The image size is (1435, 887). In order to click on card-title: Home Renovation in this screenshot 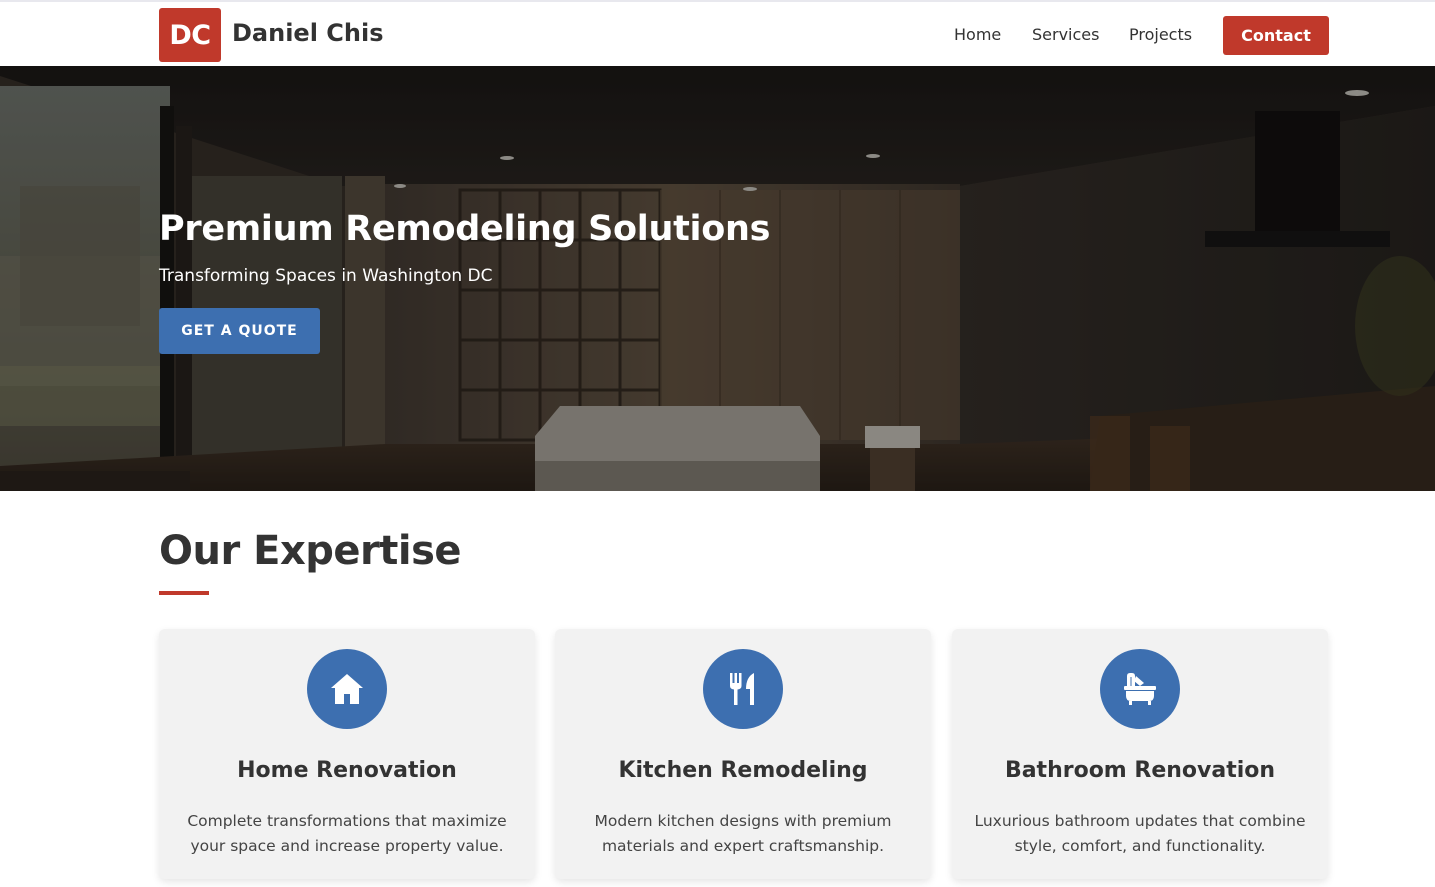, I will do `click(347, 770)`.